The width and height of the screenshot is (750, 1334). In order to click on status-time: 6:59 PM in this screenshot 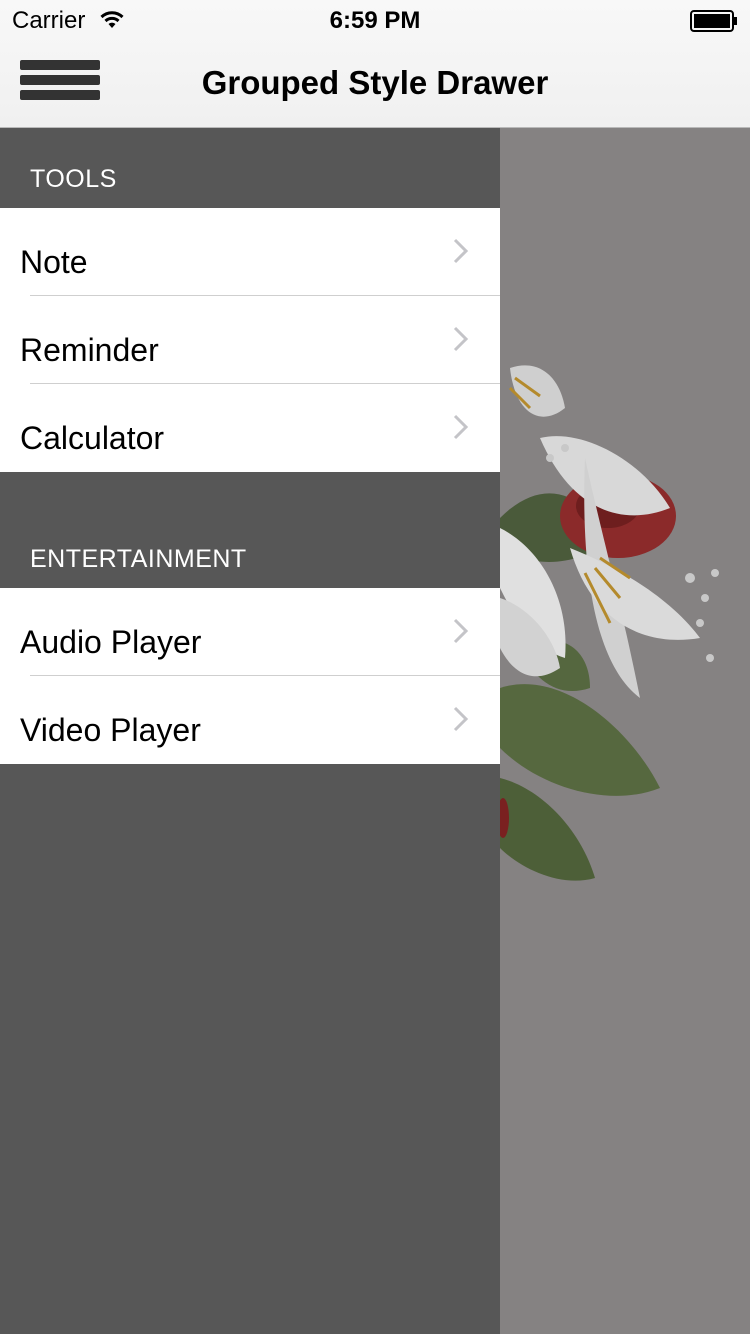, I will do `click(375, 20)`.